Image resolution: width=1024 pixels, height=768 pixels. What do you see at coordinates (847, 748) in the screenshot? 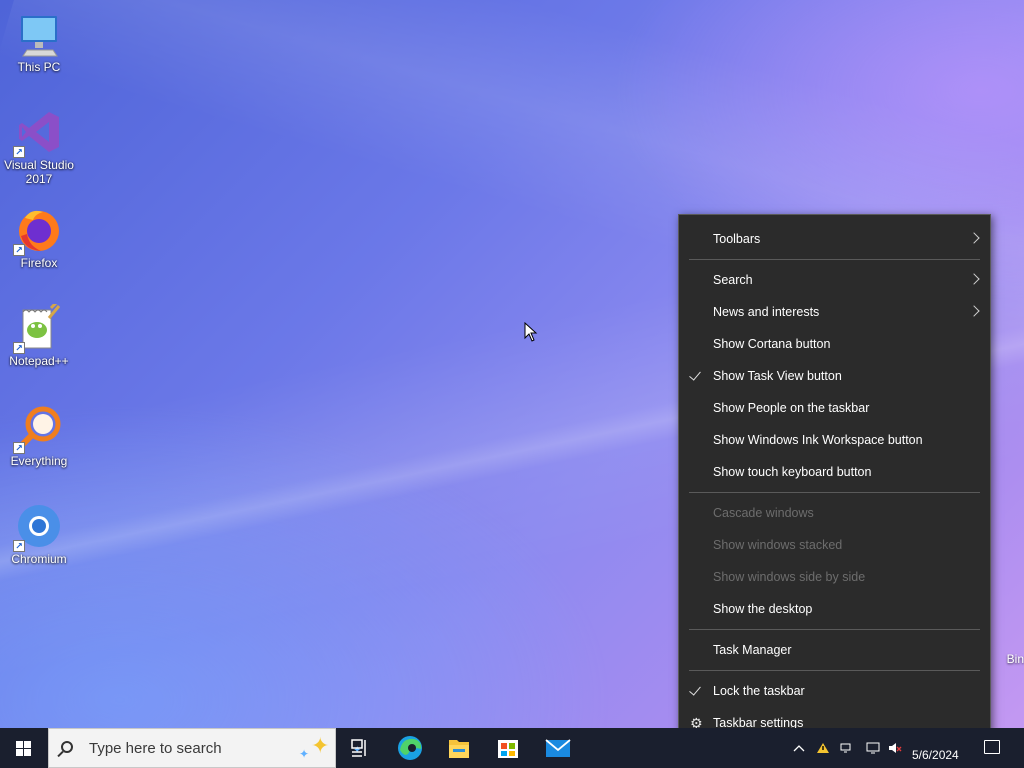
I see `network-icon` at bounding box center [847, 748].